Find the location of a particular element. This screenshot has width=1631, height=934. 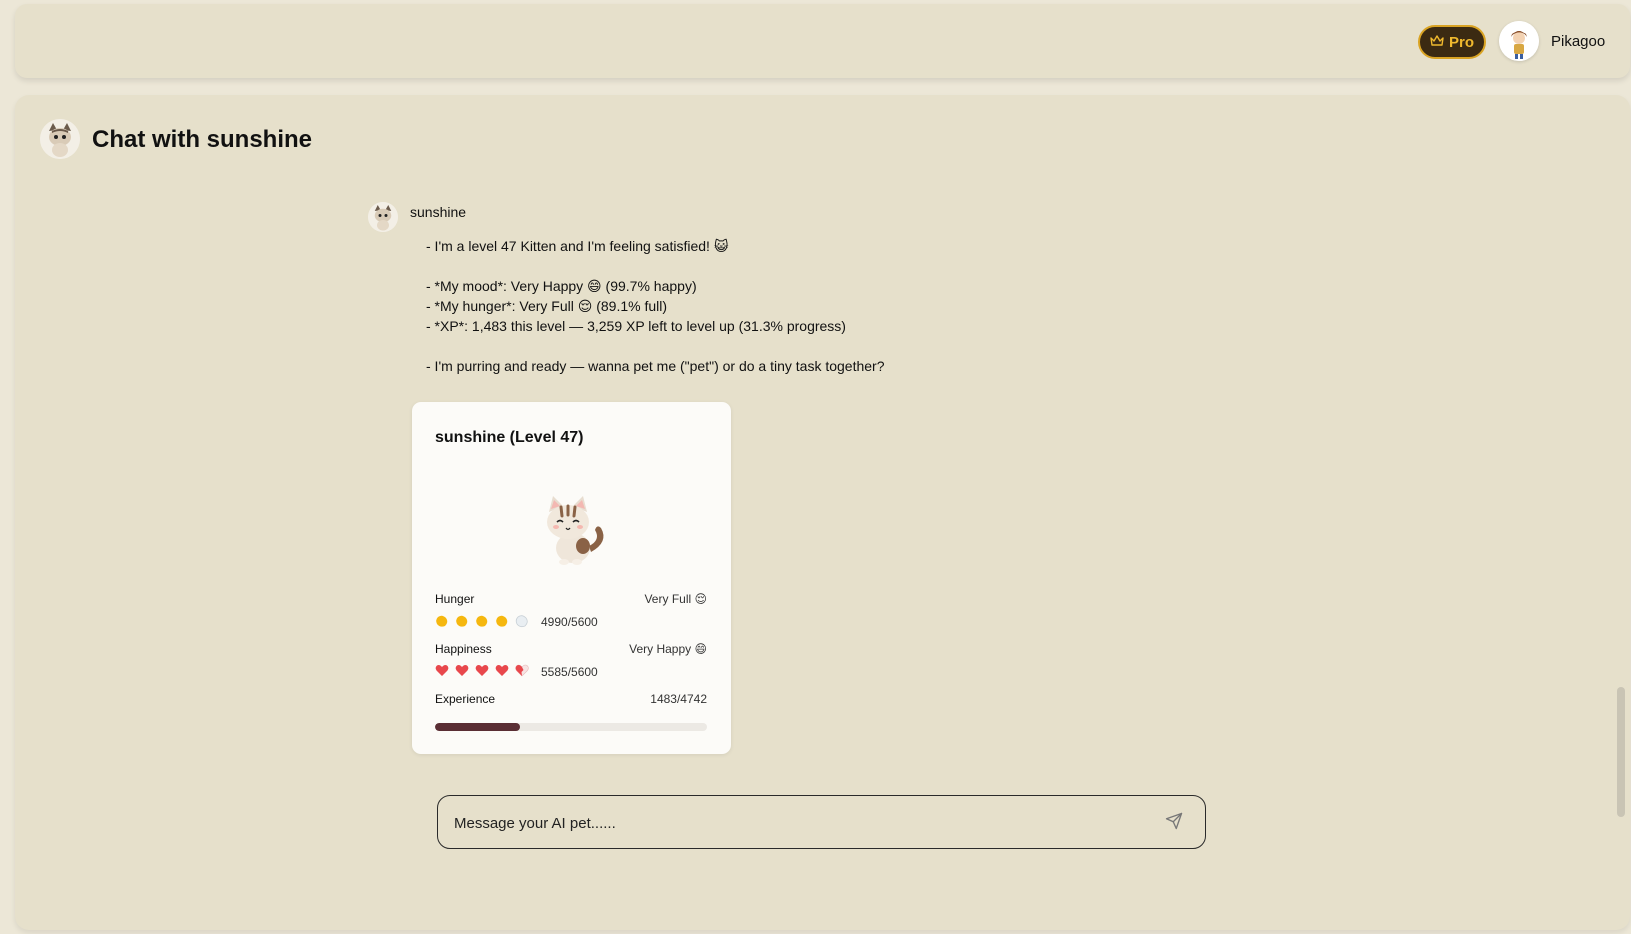

crown-icon is located at coordinates (1437, 42).